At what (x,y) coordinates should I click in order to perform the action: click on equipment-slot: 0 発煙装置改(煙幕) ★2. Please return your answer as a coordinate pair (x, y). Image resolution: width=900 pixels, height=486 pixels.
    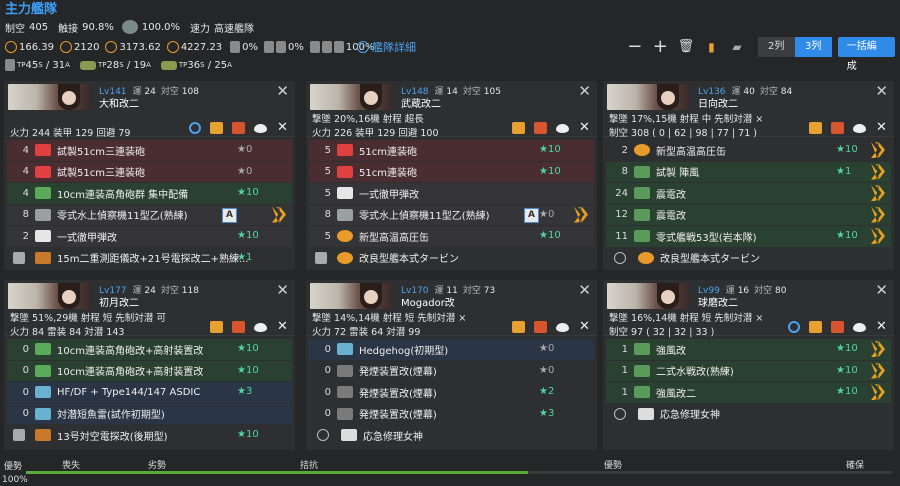
    Looking at the image, I should click on (451, 392).